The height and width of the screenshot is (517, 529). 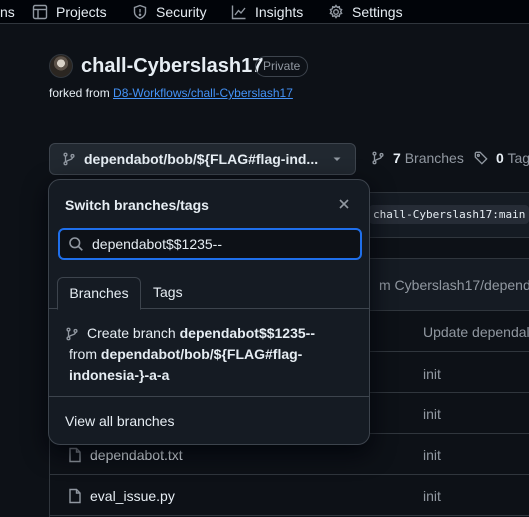 I want to click on graph-icon, so click(x=239, y=12).